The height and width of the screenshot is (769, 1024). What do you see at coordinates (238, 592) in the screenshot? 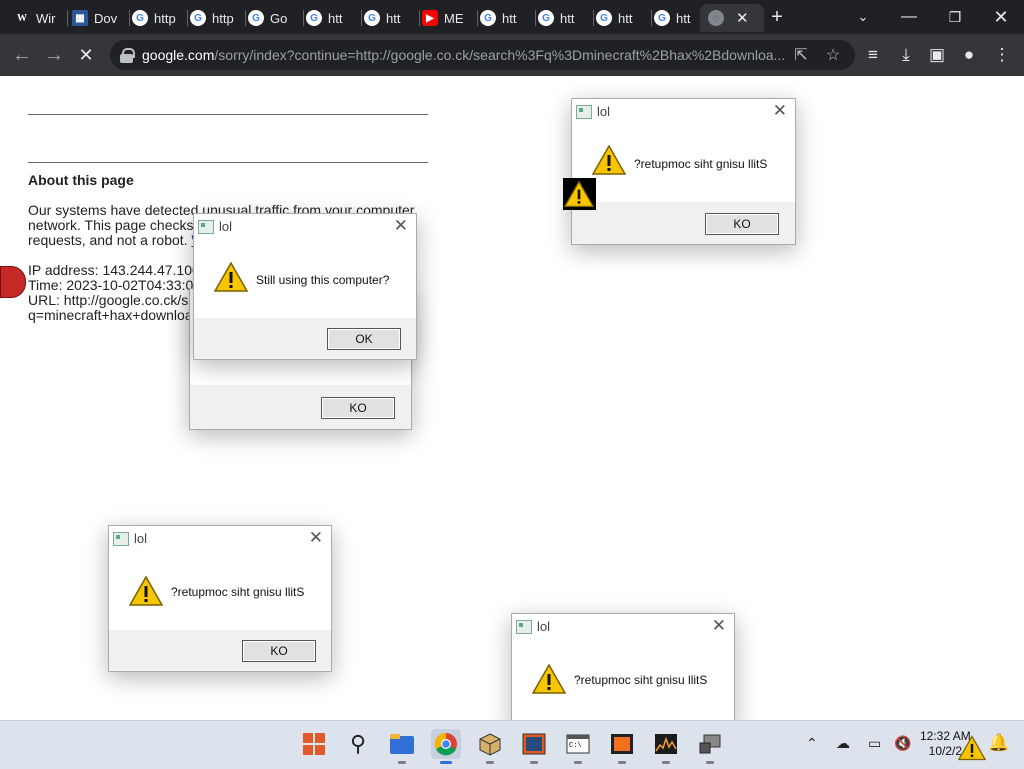
I see `dialog-message: ?retupmoc siht gnisu llitS` at bounding box center [238, 592].